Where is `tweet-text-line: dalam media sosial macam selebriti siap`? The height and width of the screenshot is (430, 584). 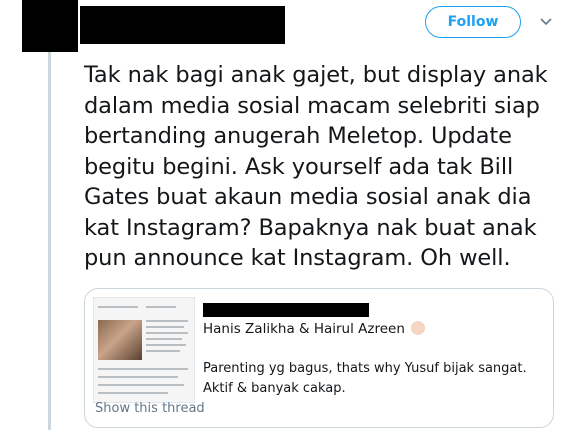
tweet-text-line: dalam media sosial macam selebriti siap is located at coordinates (312, 105).